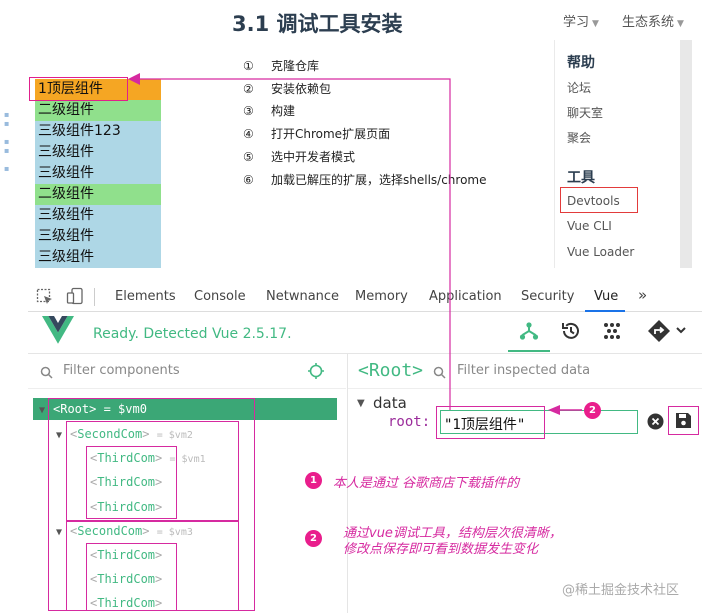  What do you see at coordinates (624, 154) in the screenshot?
I see `sidebar` at bounding box center [624, 154].